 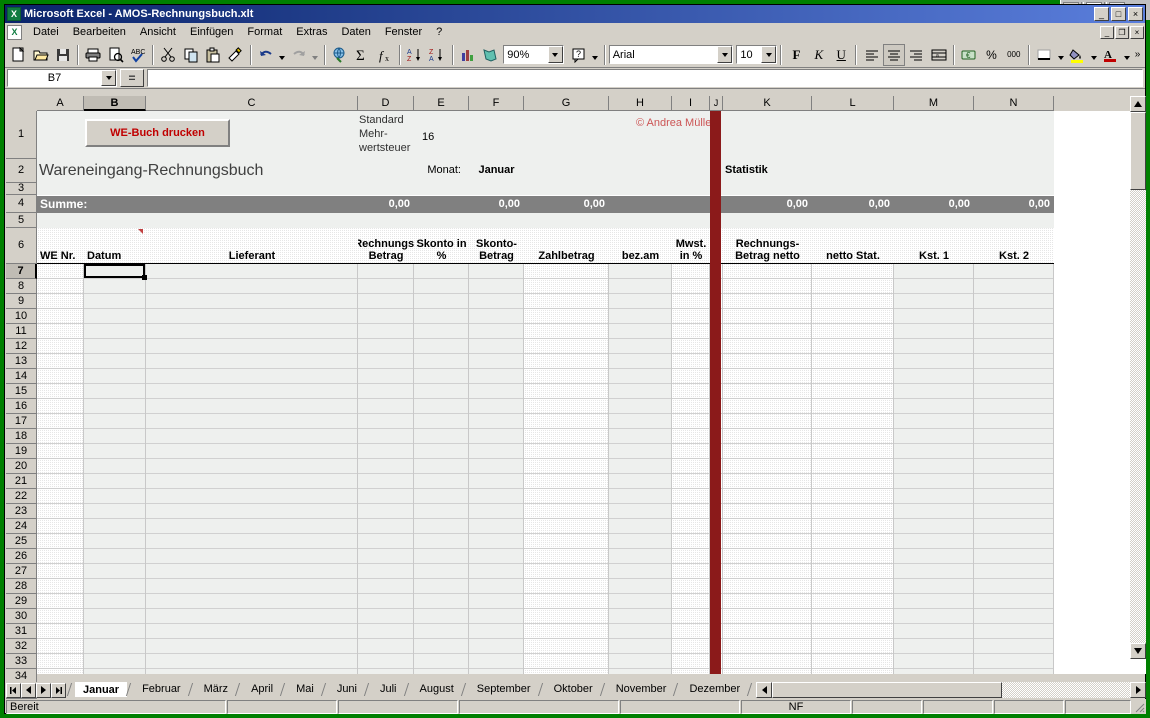 I want to click on row-header-12: 12, so click(x=21, y=346).